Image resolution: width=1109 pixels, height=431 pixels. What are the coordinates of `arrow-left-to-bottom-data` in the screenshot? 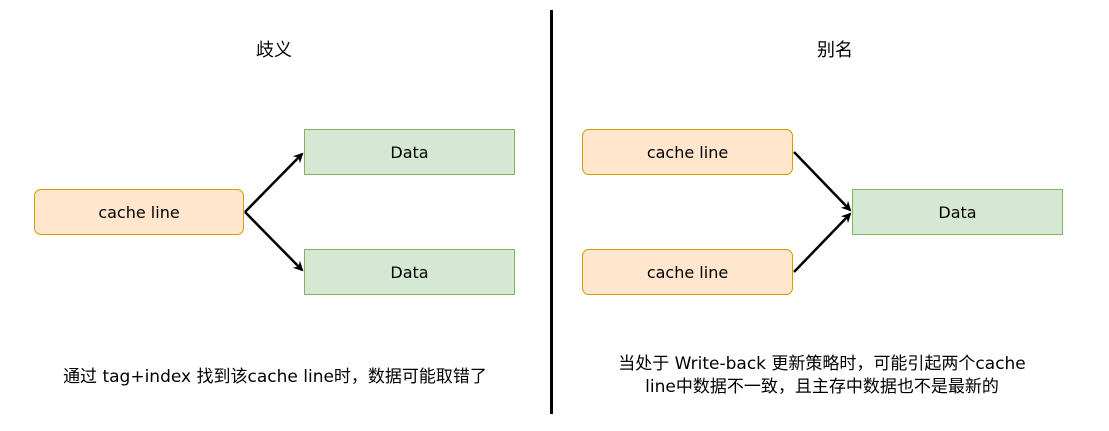 It's located at (274, 241).